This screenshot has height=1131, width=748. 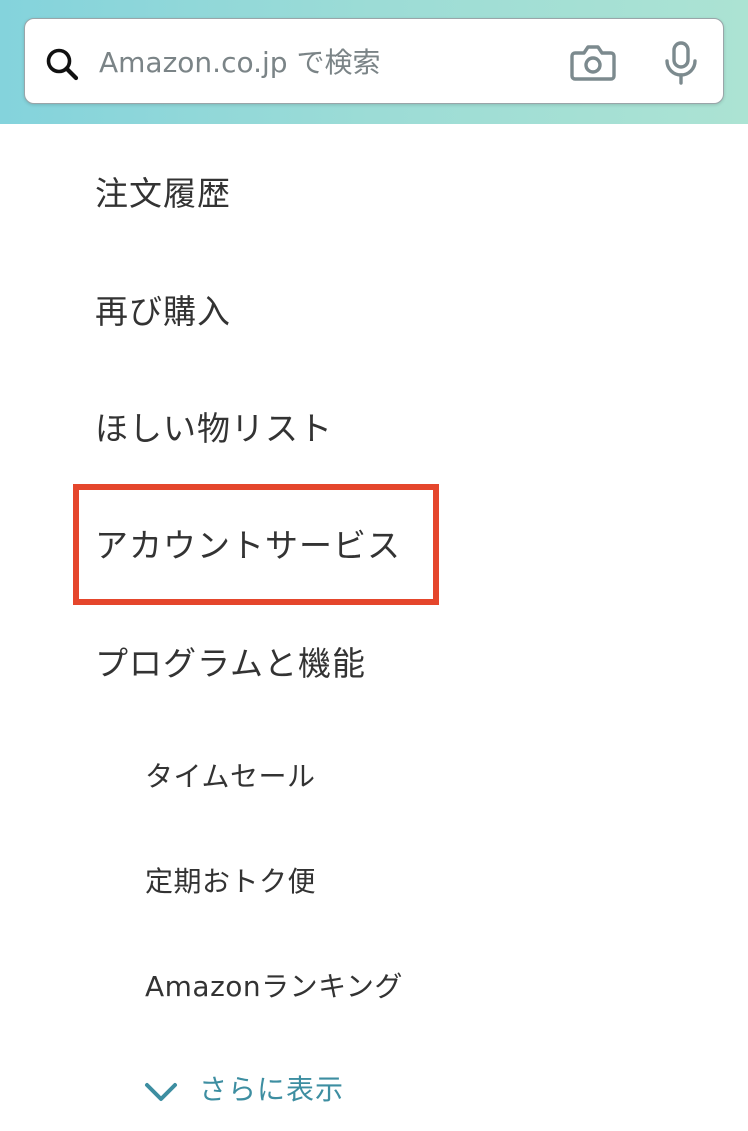 What do you see at coordinates (272, 1089) in the screenshot?
I see `show-more-label: さらに表示` at bounding box center [272, 1089].